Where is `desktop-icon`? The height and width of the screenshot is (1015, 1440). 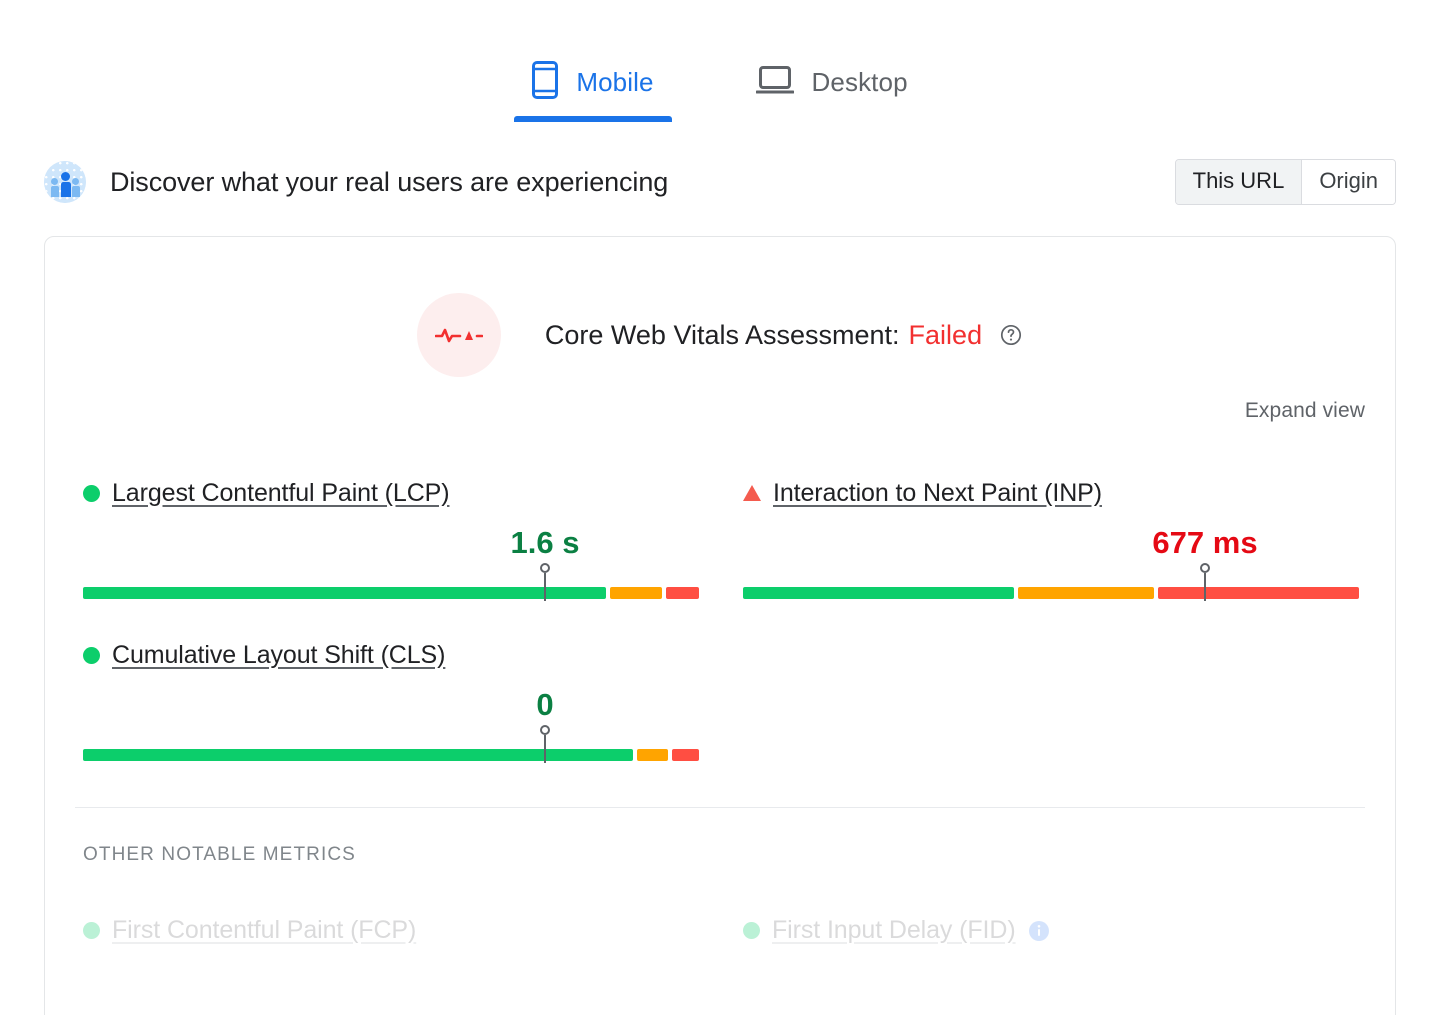
desktop-icon is located at coordinates (775, 82).